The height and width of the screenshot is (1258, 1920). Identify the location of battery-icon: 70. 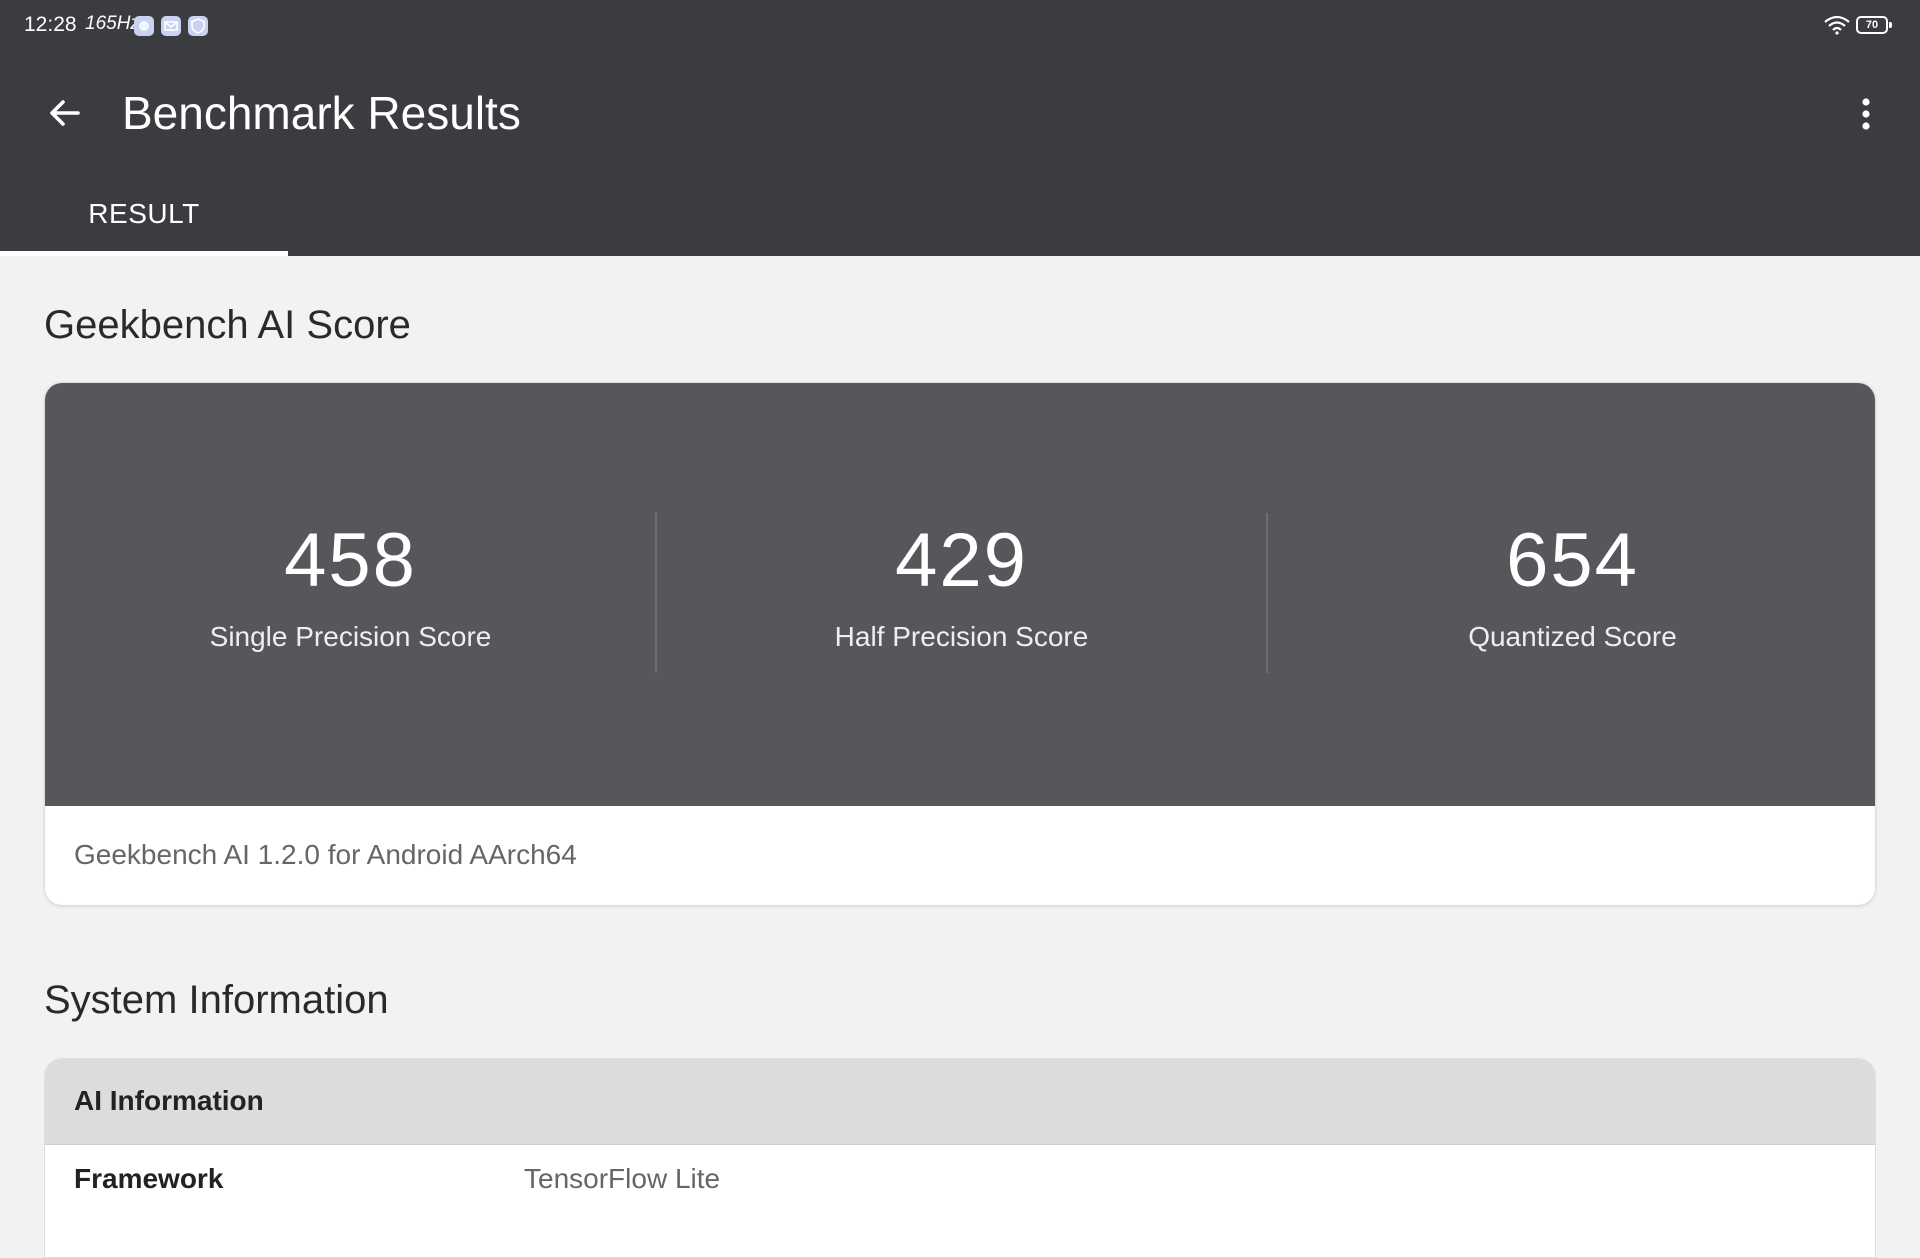
(1874, 25).